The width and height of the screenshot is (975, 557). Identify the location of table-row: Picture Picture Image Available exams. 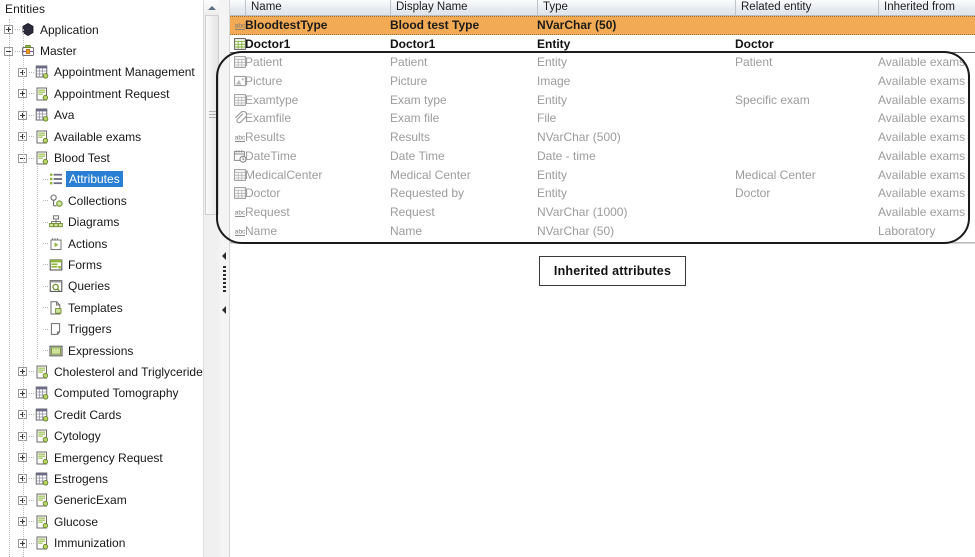
(602, 81).